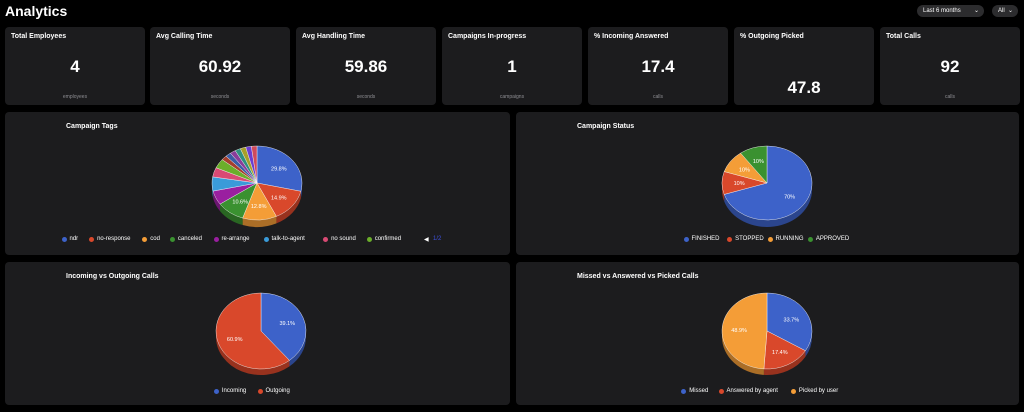  What do you see at coordinates (74, 239) in the screenshot?
I see `legend-label: ndr` at bounding box center [74, 239].